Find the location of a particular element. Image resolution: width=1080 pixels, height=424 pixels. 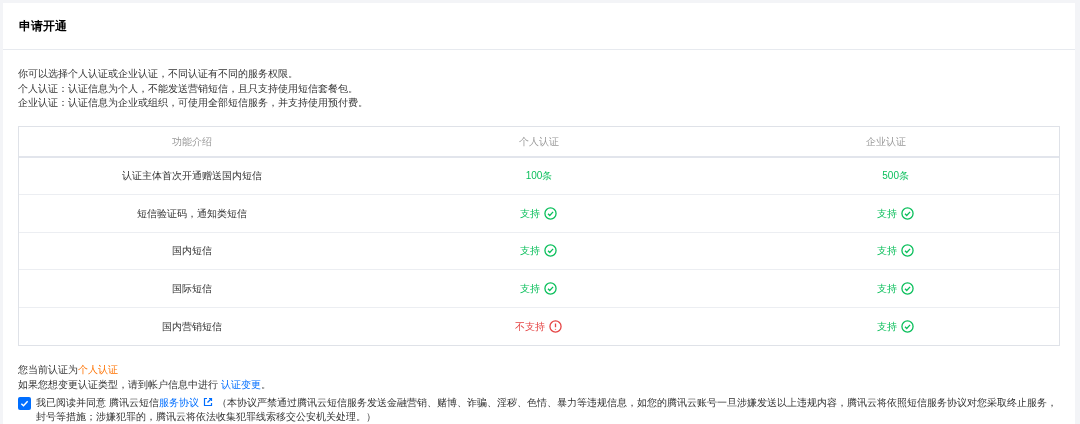

agreement-checkbox is located at coordinates (24, 403).